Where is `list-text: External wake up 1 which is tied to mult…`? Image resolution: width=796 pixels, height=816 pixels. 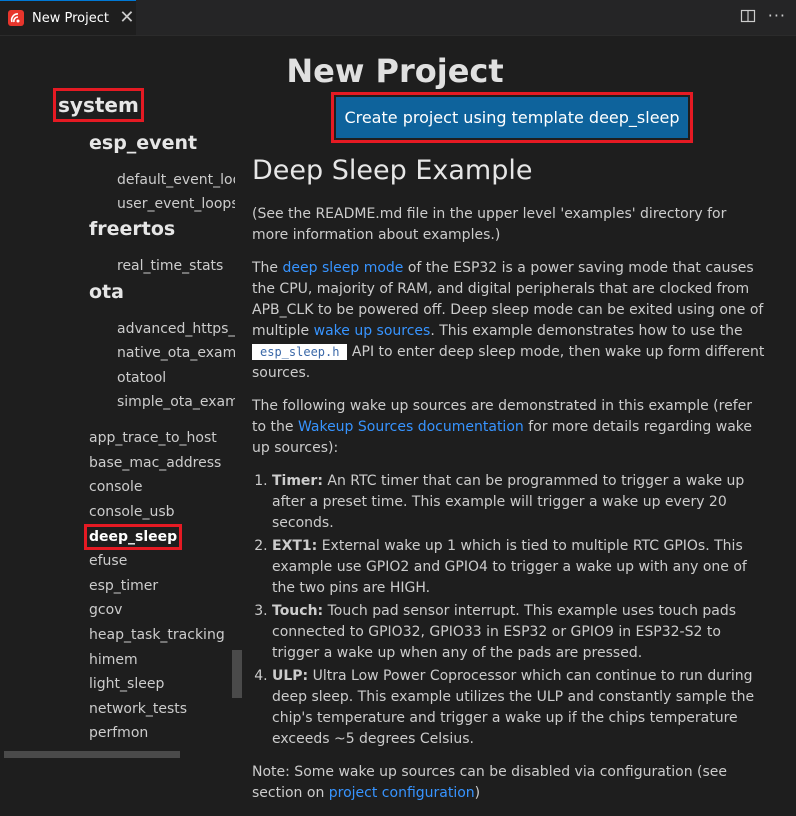 list-text: External wake up 1 which is tied to mult… is located at coordinates (509, 567).